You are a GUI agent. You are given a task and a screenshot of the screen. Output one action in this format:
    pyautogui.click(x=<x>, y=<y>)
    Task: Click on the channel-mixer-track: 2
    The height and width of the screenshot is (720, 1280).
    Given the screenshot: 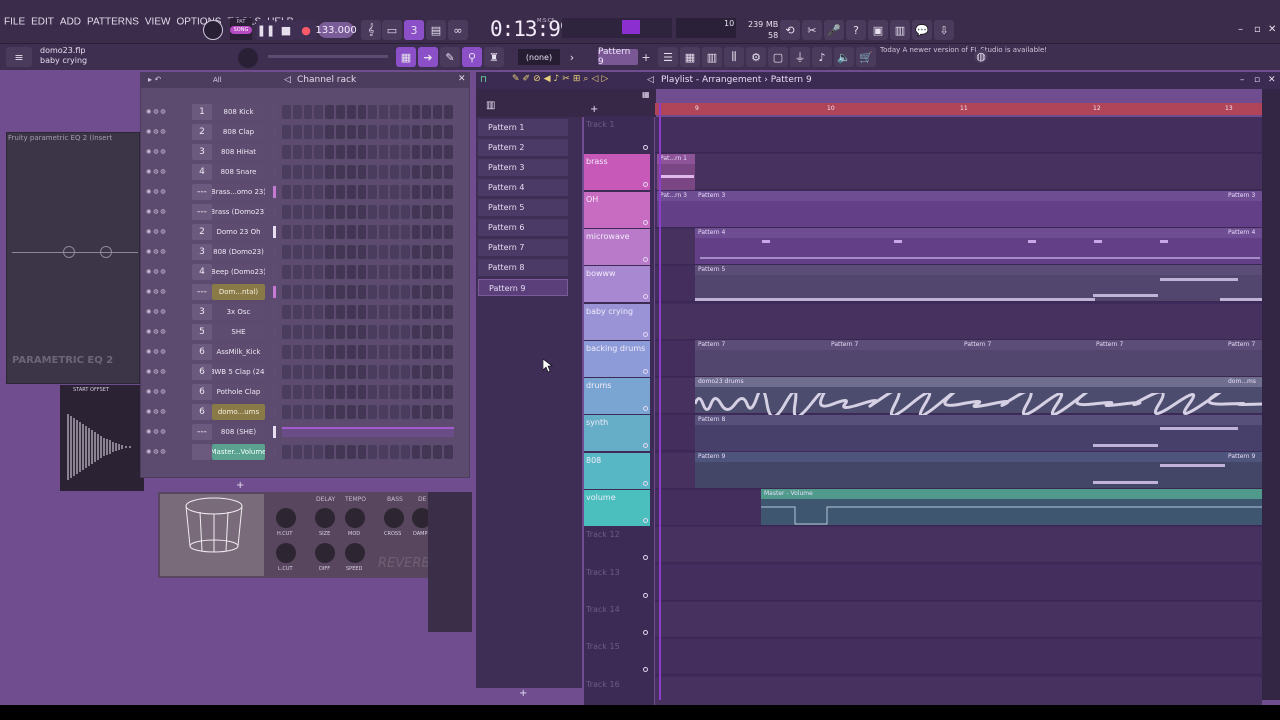 What is the action you would take?
    pyautogui.click(x=202, y=132)
    